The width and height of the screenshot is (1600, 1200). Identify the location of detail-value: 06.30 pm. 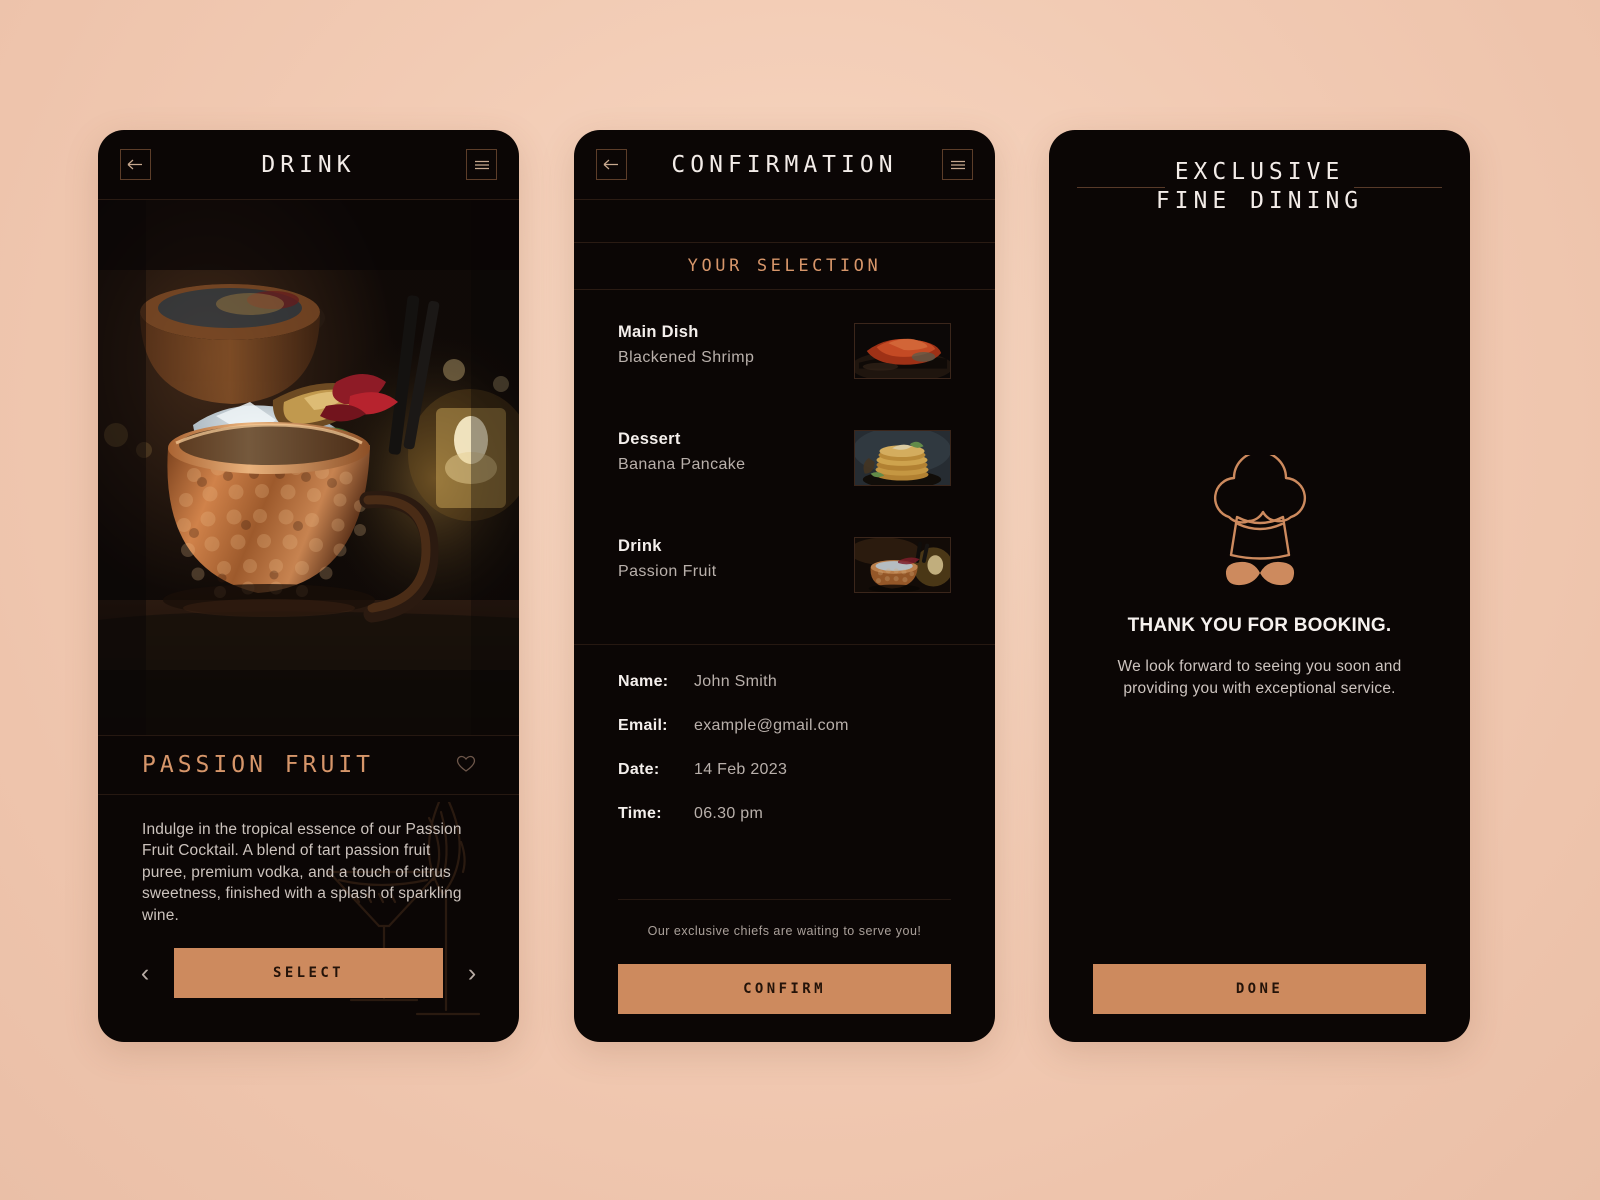
(729, 813).